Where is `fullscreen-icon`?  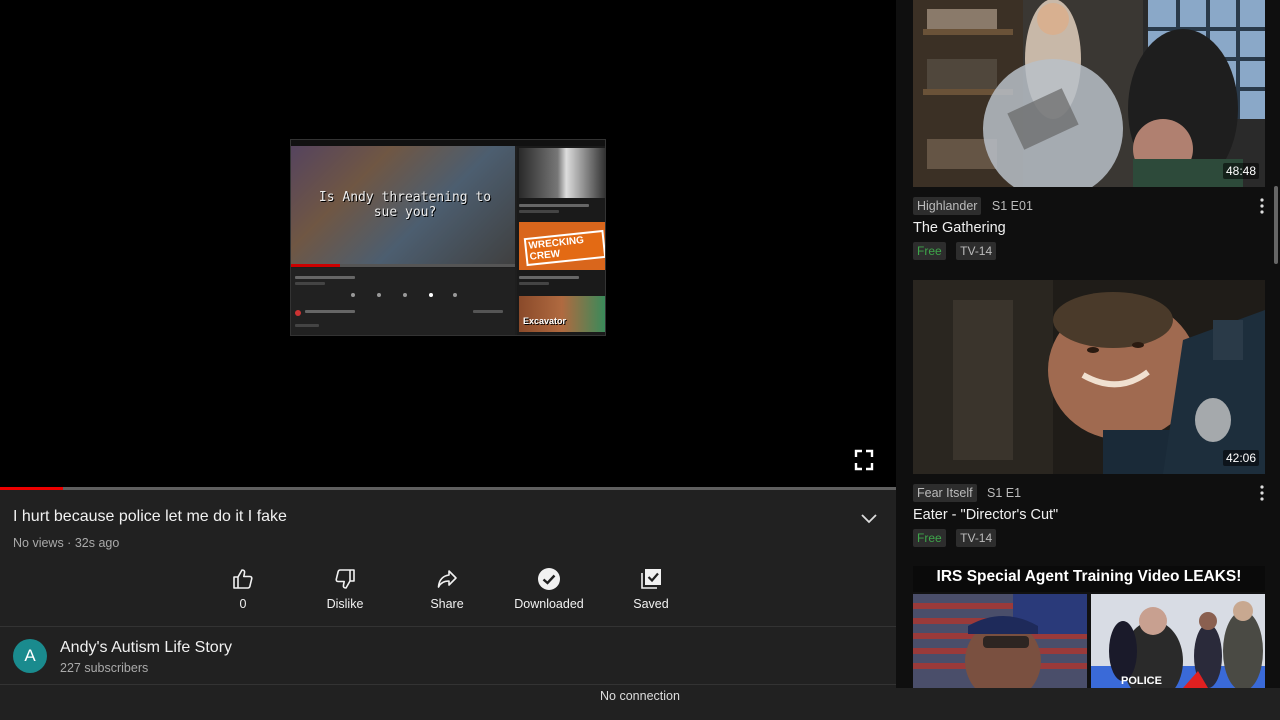 fullscreen-icon is located at coordinates (864, 460).